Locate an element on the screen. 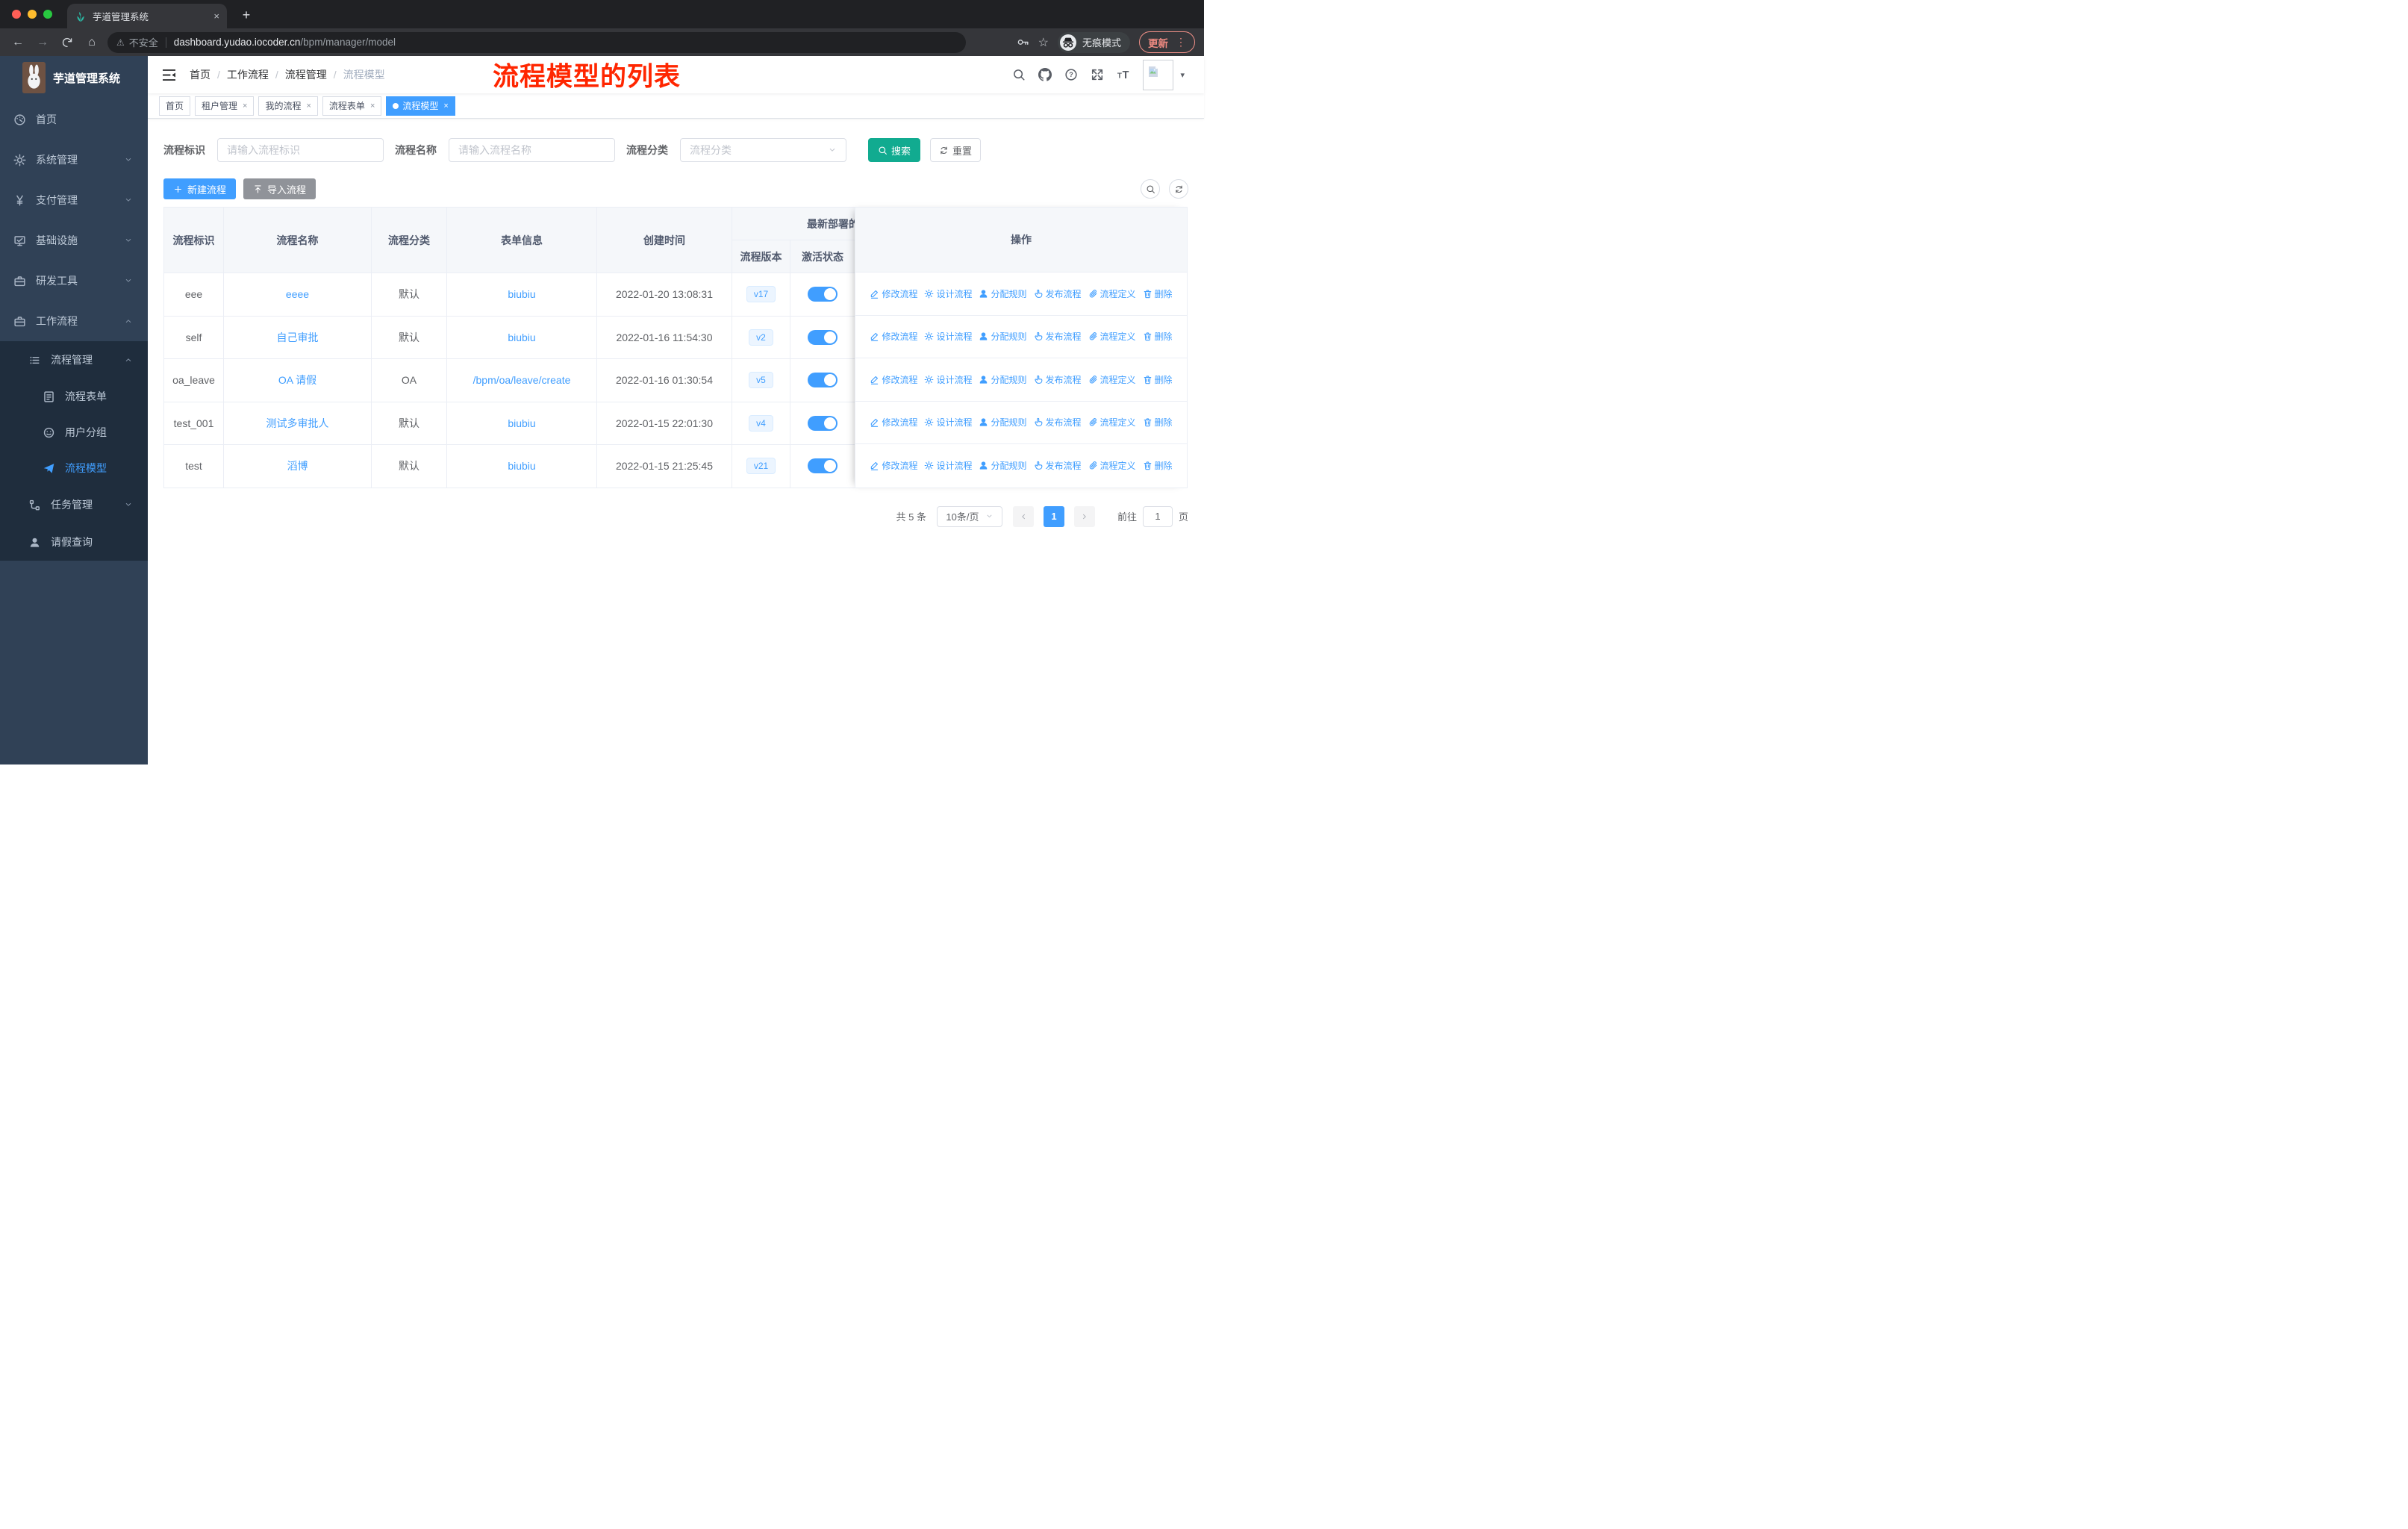 Image resolution: width=2408 pixels, height=1529 pixels. chrome-update-button: 更新 ⋮ is located at coordinates (1167, 42).